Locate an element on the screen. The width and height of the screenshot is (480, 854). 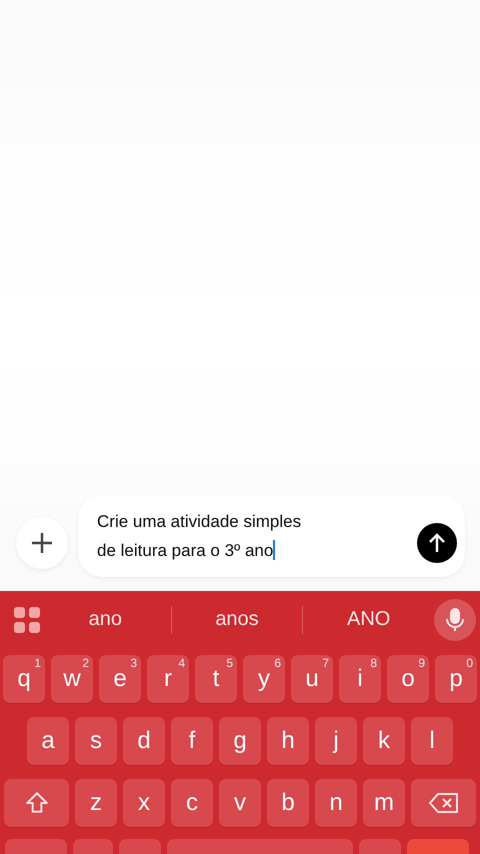
keyboard-key: h is located at coordinates (288, 741).